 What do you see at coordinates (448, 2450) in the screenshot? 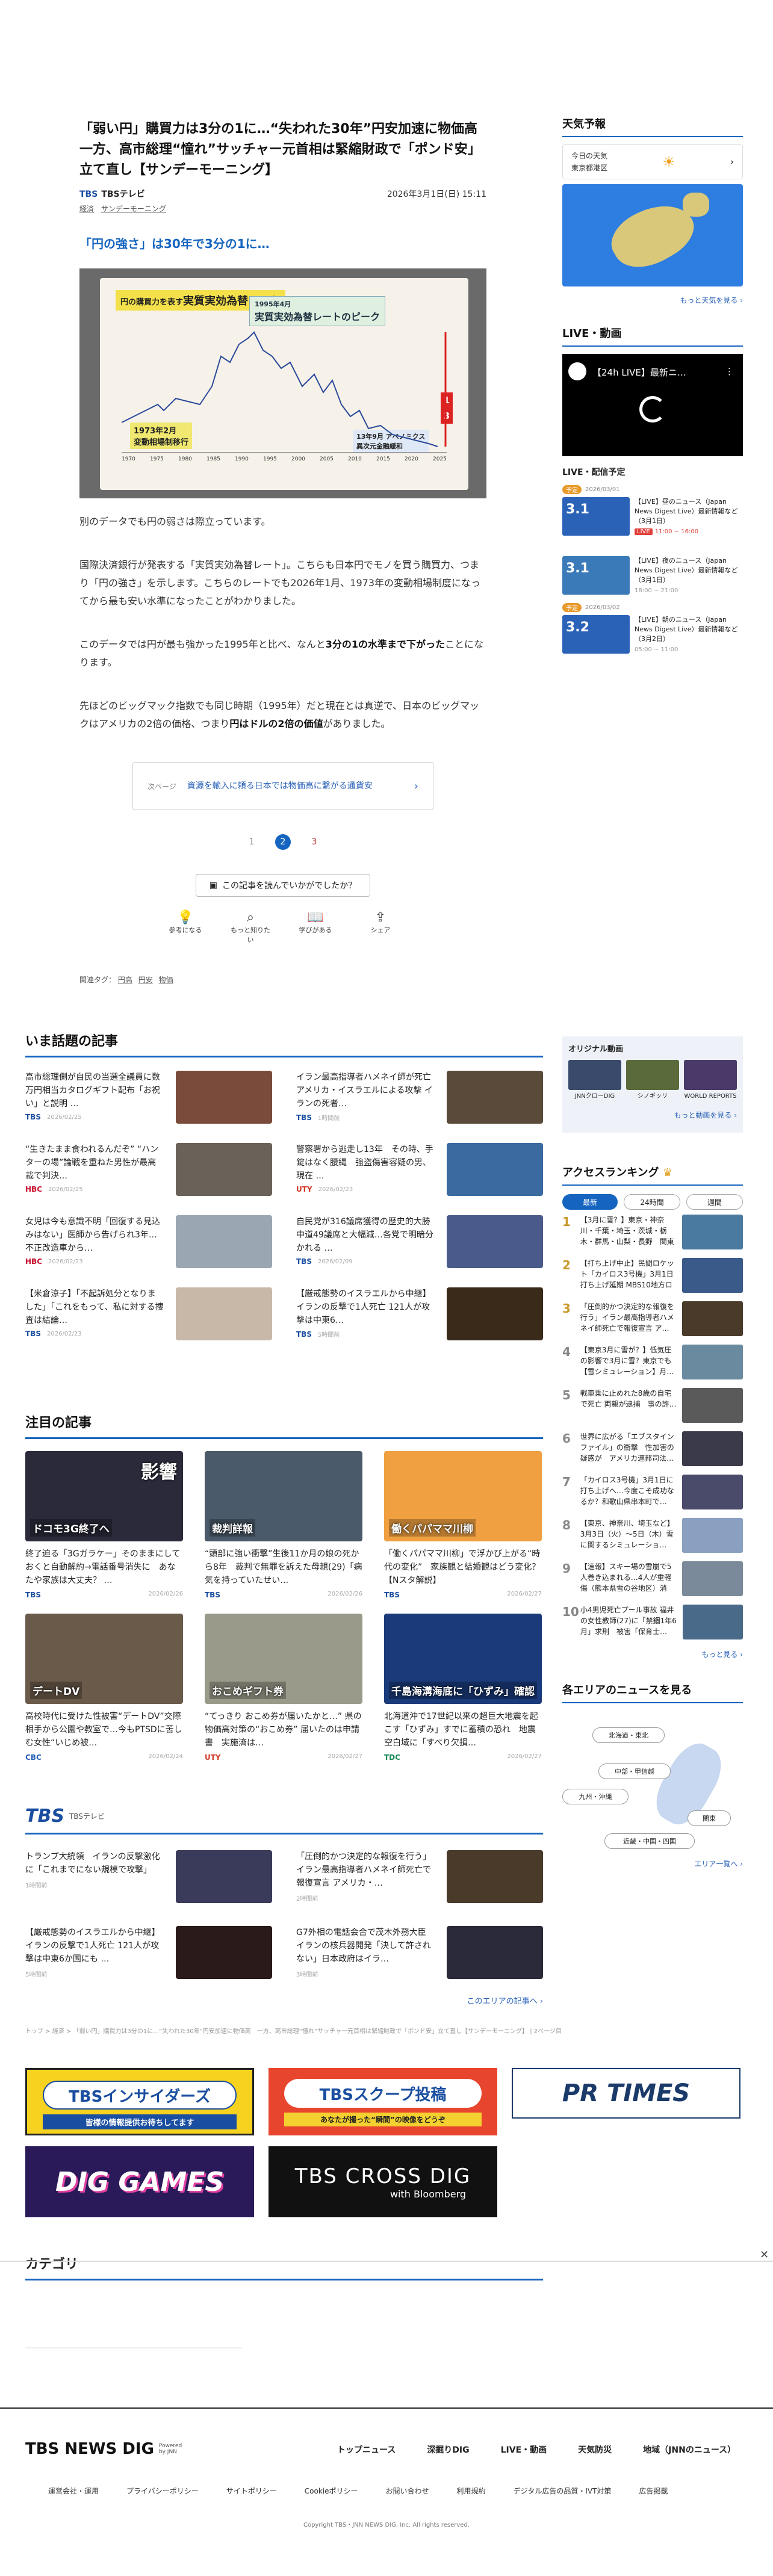
I see `footer-nav-item: 深掘りDIG` at bounding box center [448, 2450].